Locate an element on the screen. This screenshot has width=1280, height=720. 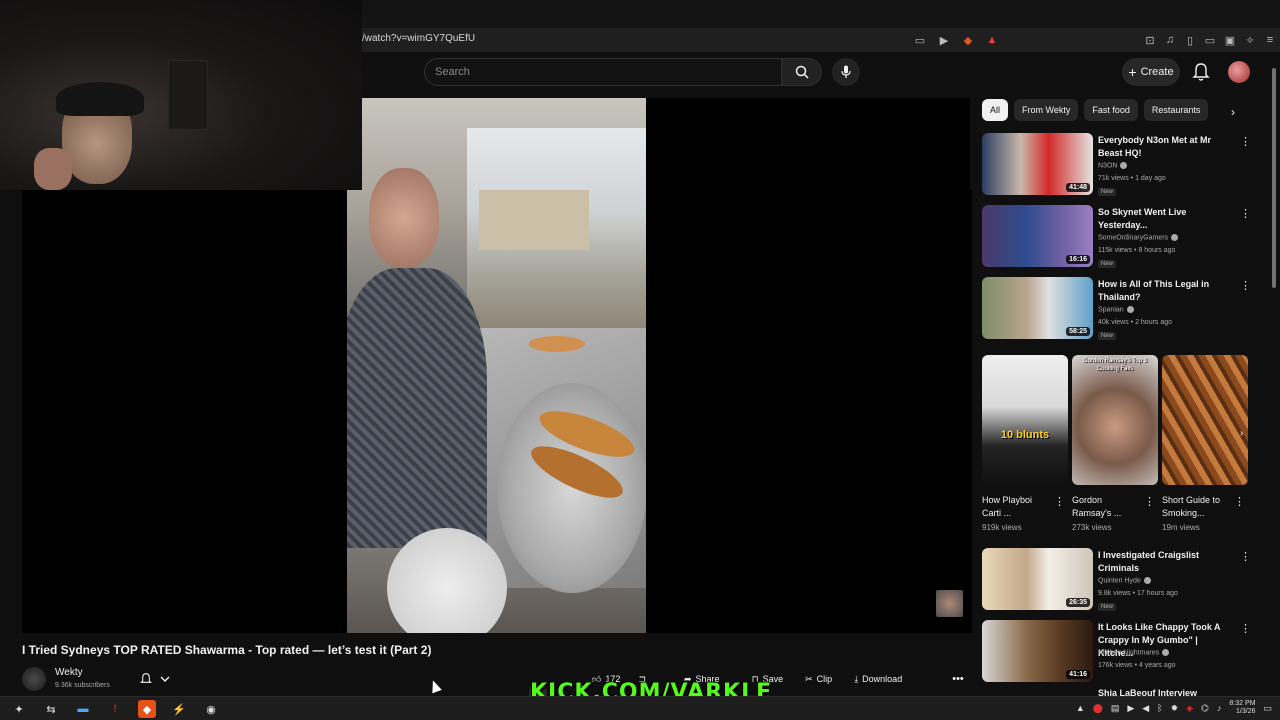
video-thumbnail: 58:25 is located at coordinates (1037, 308).